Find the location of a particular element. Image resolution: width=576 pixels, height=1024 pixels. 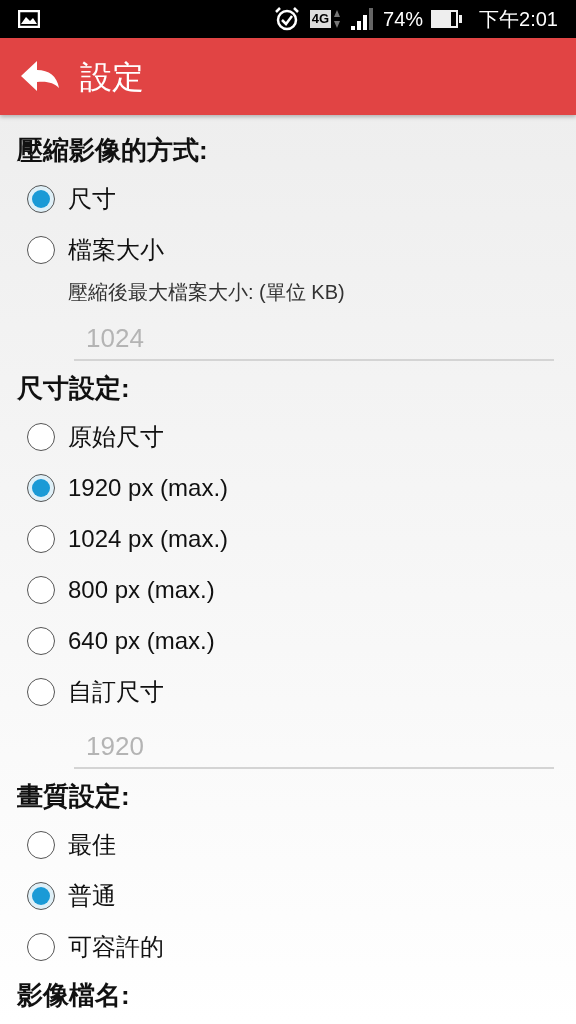

option-label: 檔案大小 is located at coordinates (116, 249).